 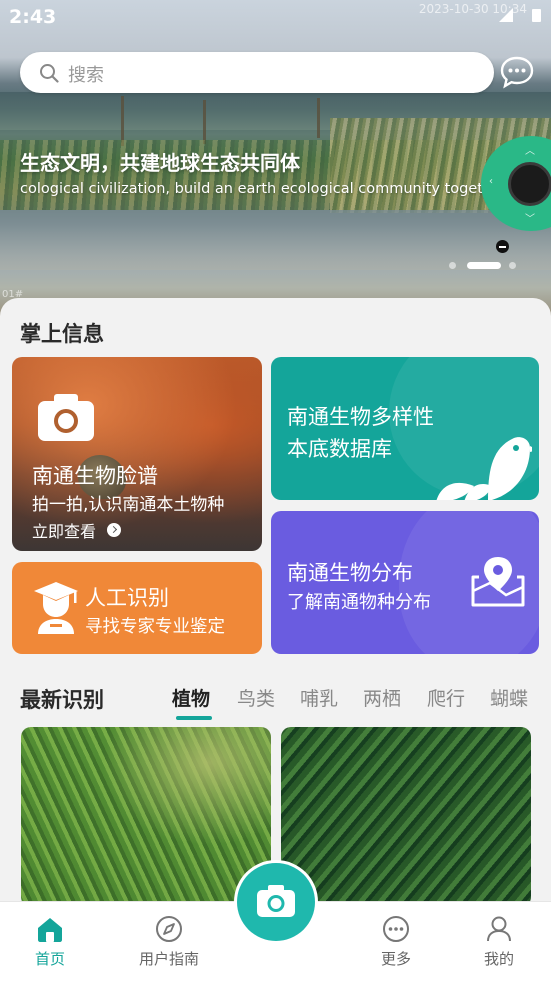 I want to click on search-placeholder: 搜索, so click(x=86, y=75).